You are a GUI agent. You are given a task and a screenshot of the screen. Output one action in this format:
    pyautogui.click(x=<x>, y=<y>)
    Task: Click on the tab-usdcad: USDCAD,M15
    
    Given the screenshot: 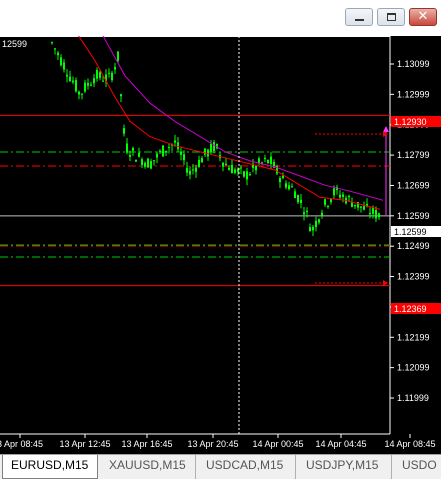 What is the action you would take?
    pyautogui.click(x=247, y=467)
    